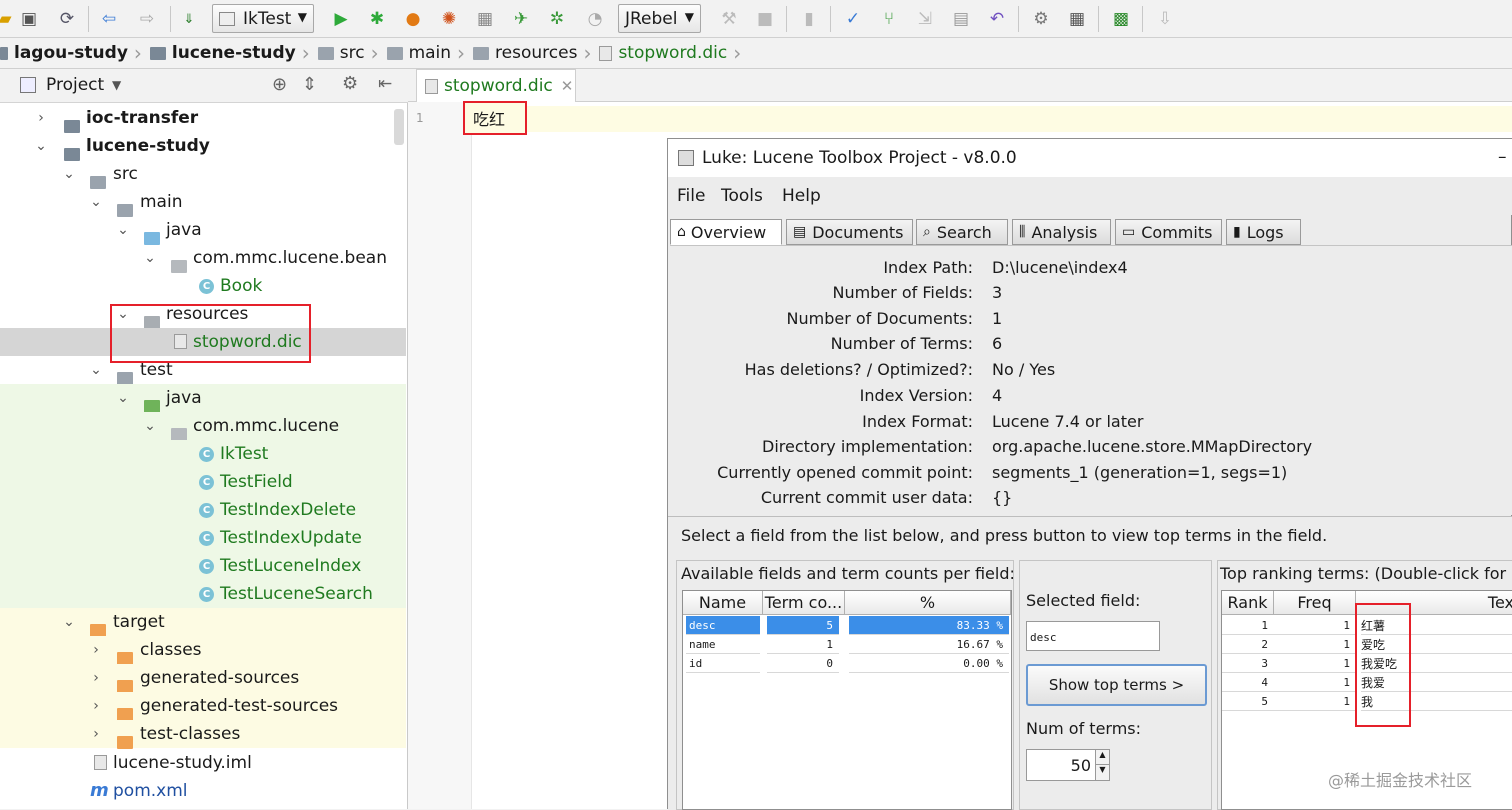 The image size is (1512, 810). Describe the element at coordinates (495, 118) in the screenshot. I see `editor-text-line1: 吃红` at that location.